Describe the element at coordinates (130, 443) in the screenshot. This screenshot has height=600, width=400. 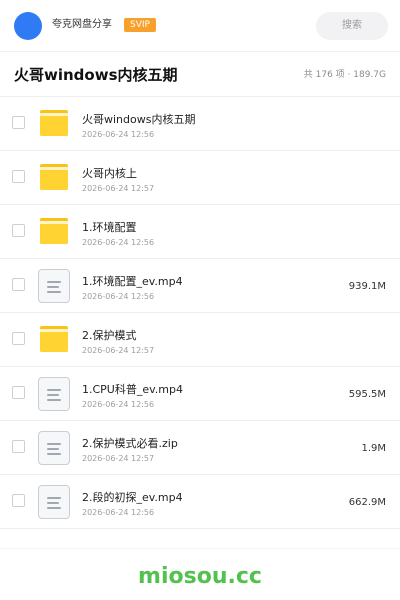
I see `item-name: 2.保护模式必看.zip` at that location.